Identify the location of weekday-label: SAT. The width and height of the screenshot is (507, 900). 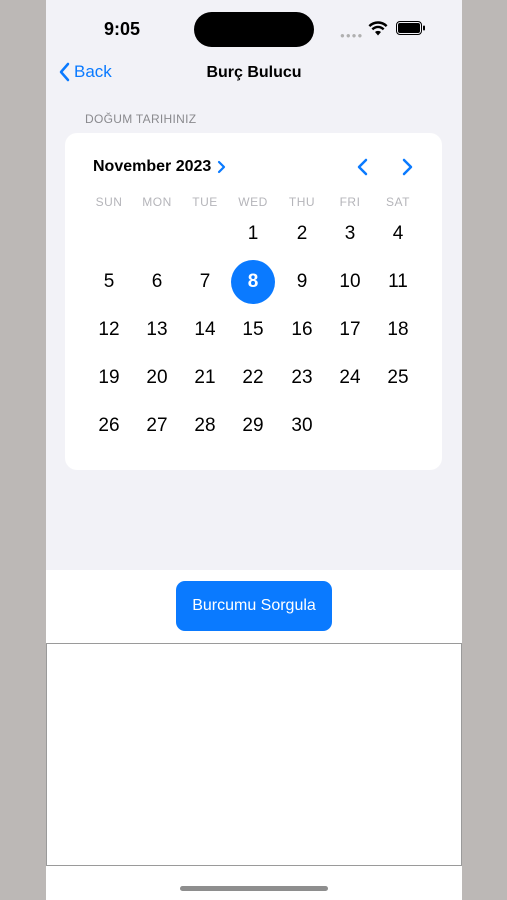
(398, 202).